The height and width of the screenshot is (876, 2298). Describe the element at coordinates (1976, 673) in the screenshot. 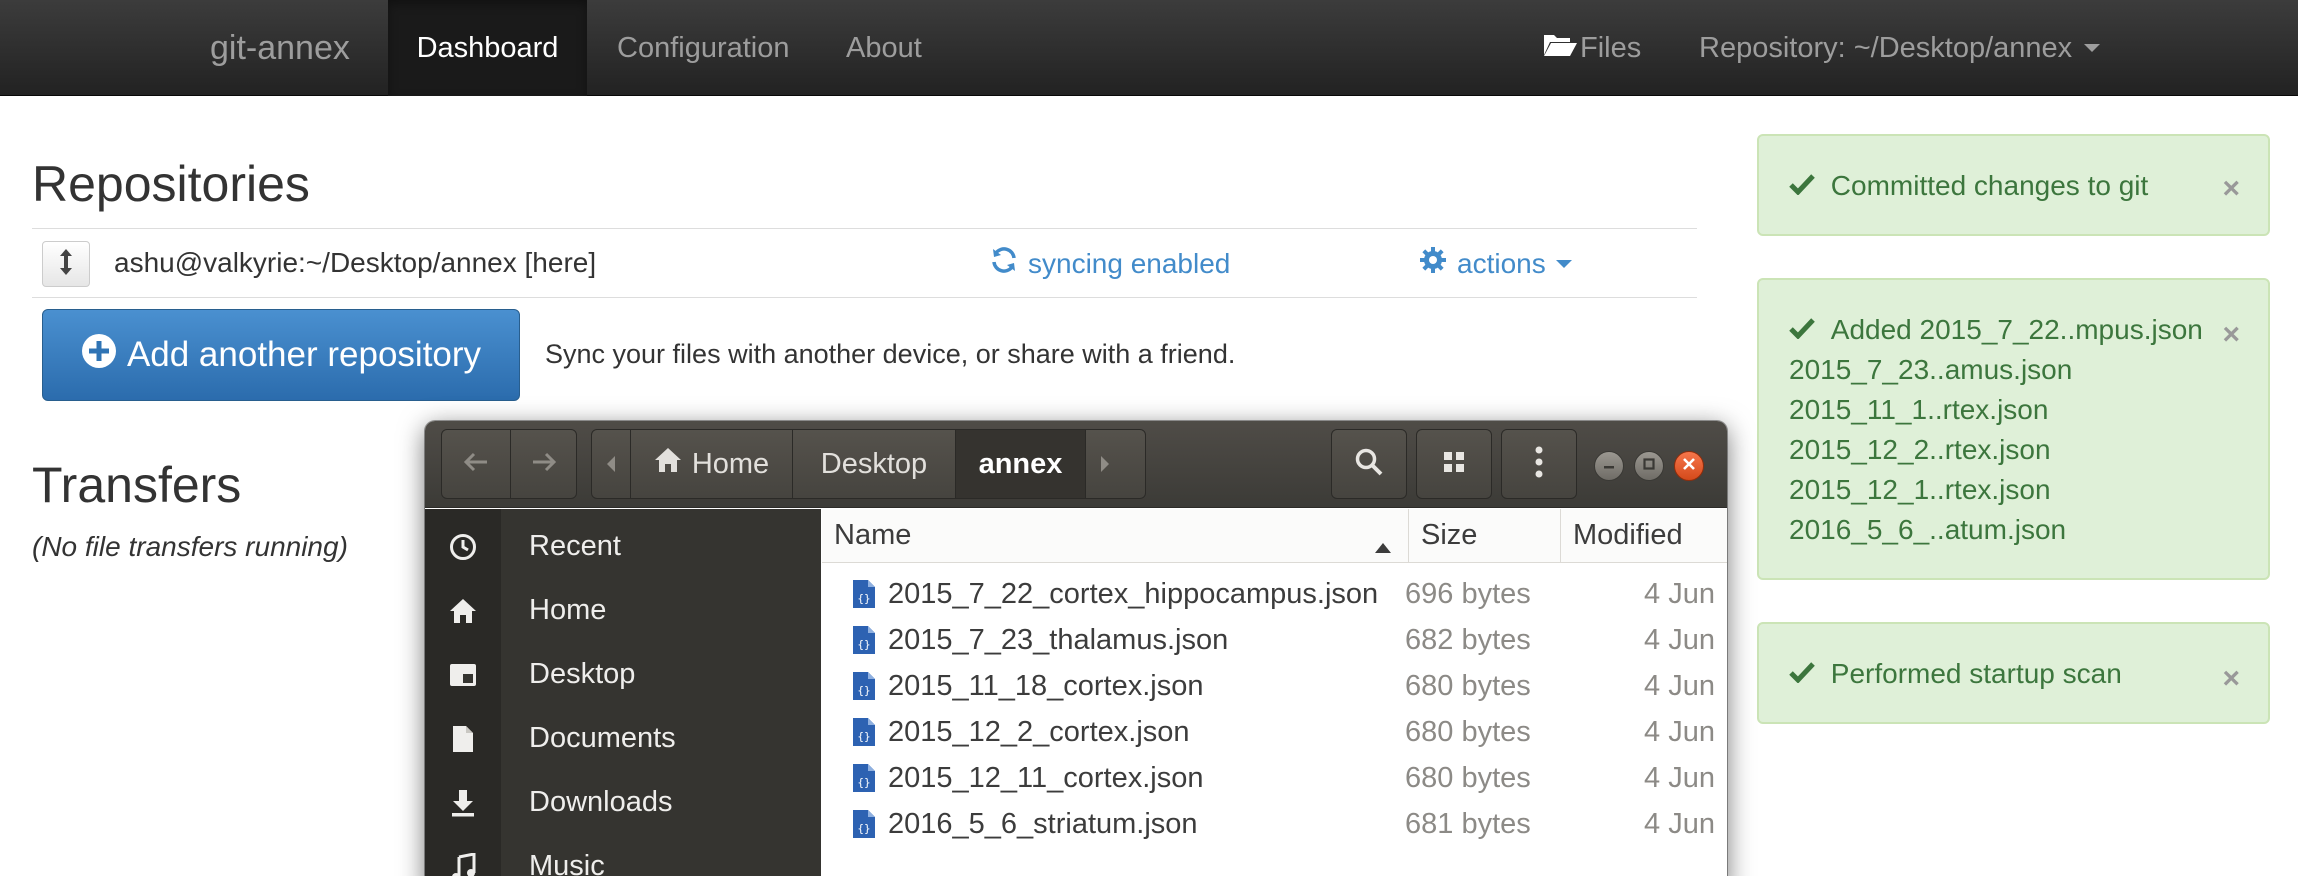

I see `alert-text: Performed startup scan` at that location.